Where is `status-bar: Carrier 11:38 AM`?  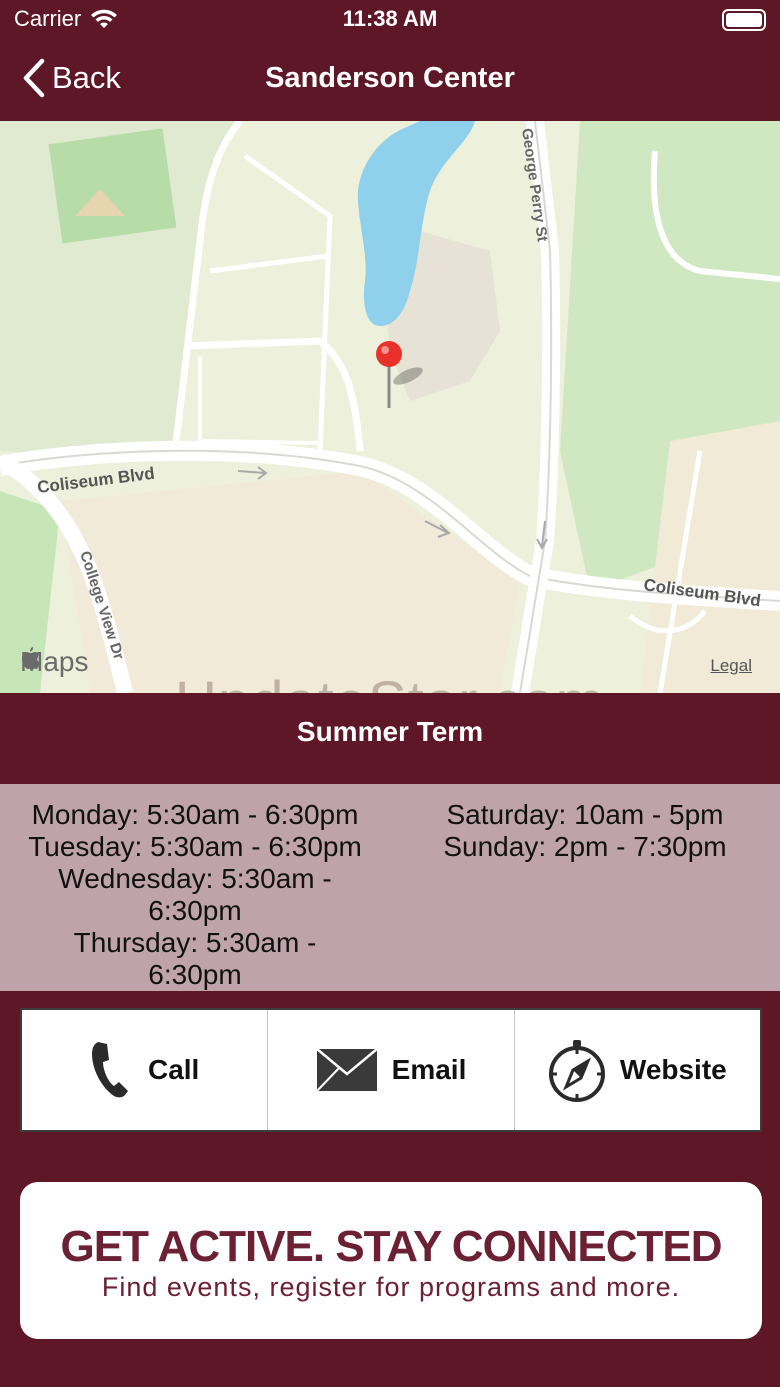 status-bar: Carrier 11:38 AM is located at coordinates (390, 20).